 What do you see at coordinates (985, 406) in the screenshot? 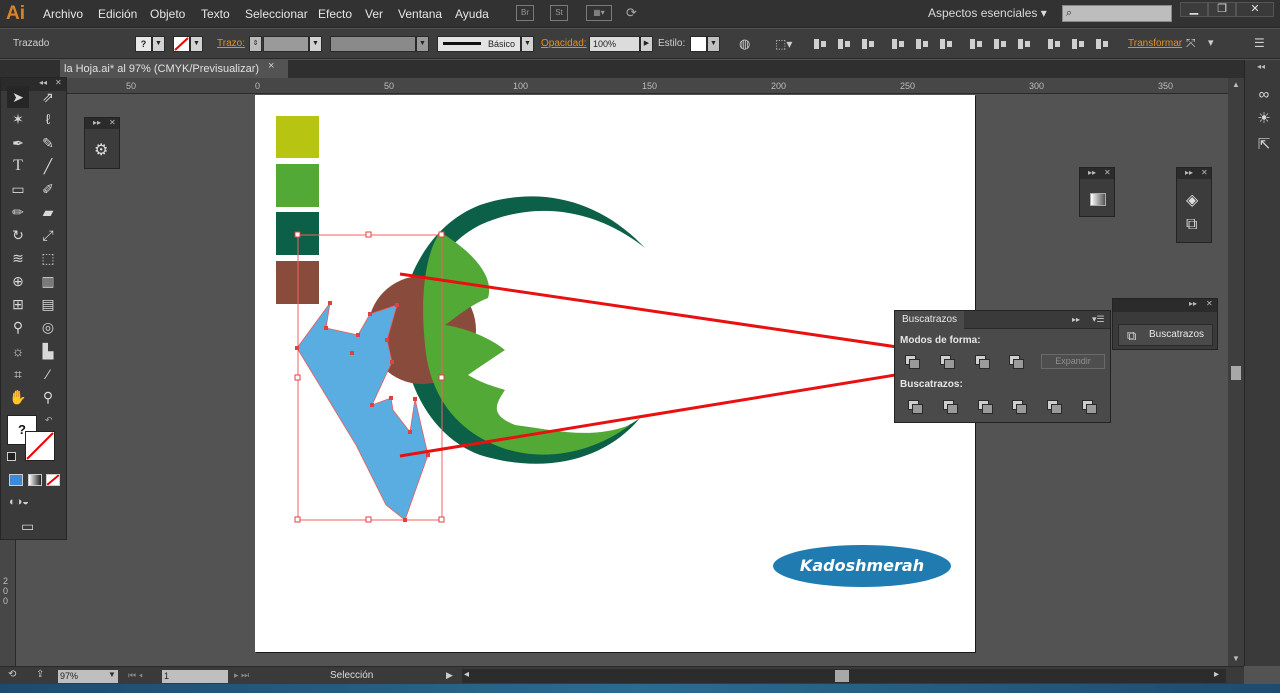
I see `merge-icon` at bounding box center [985, 406].